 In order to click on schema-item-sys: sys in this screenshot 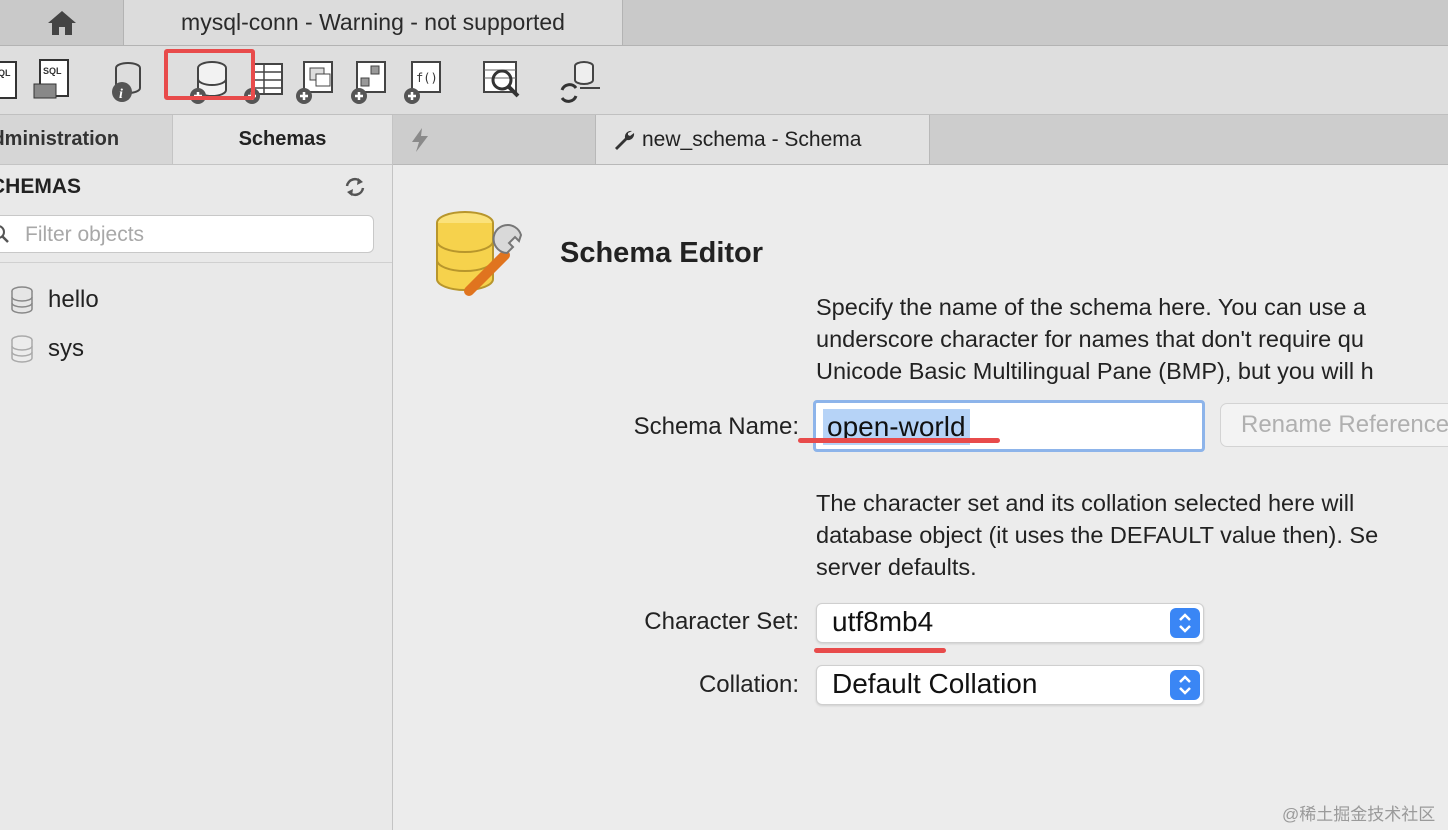, I will do `click(46, 349)`.